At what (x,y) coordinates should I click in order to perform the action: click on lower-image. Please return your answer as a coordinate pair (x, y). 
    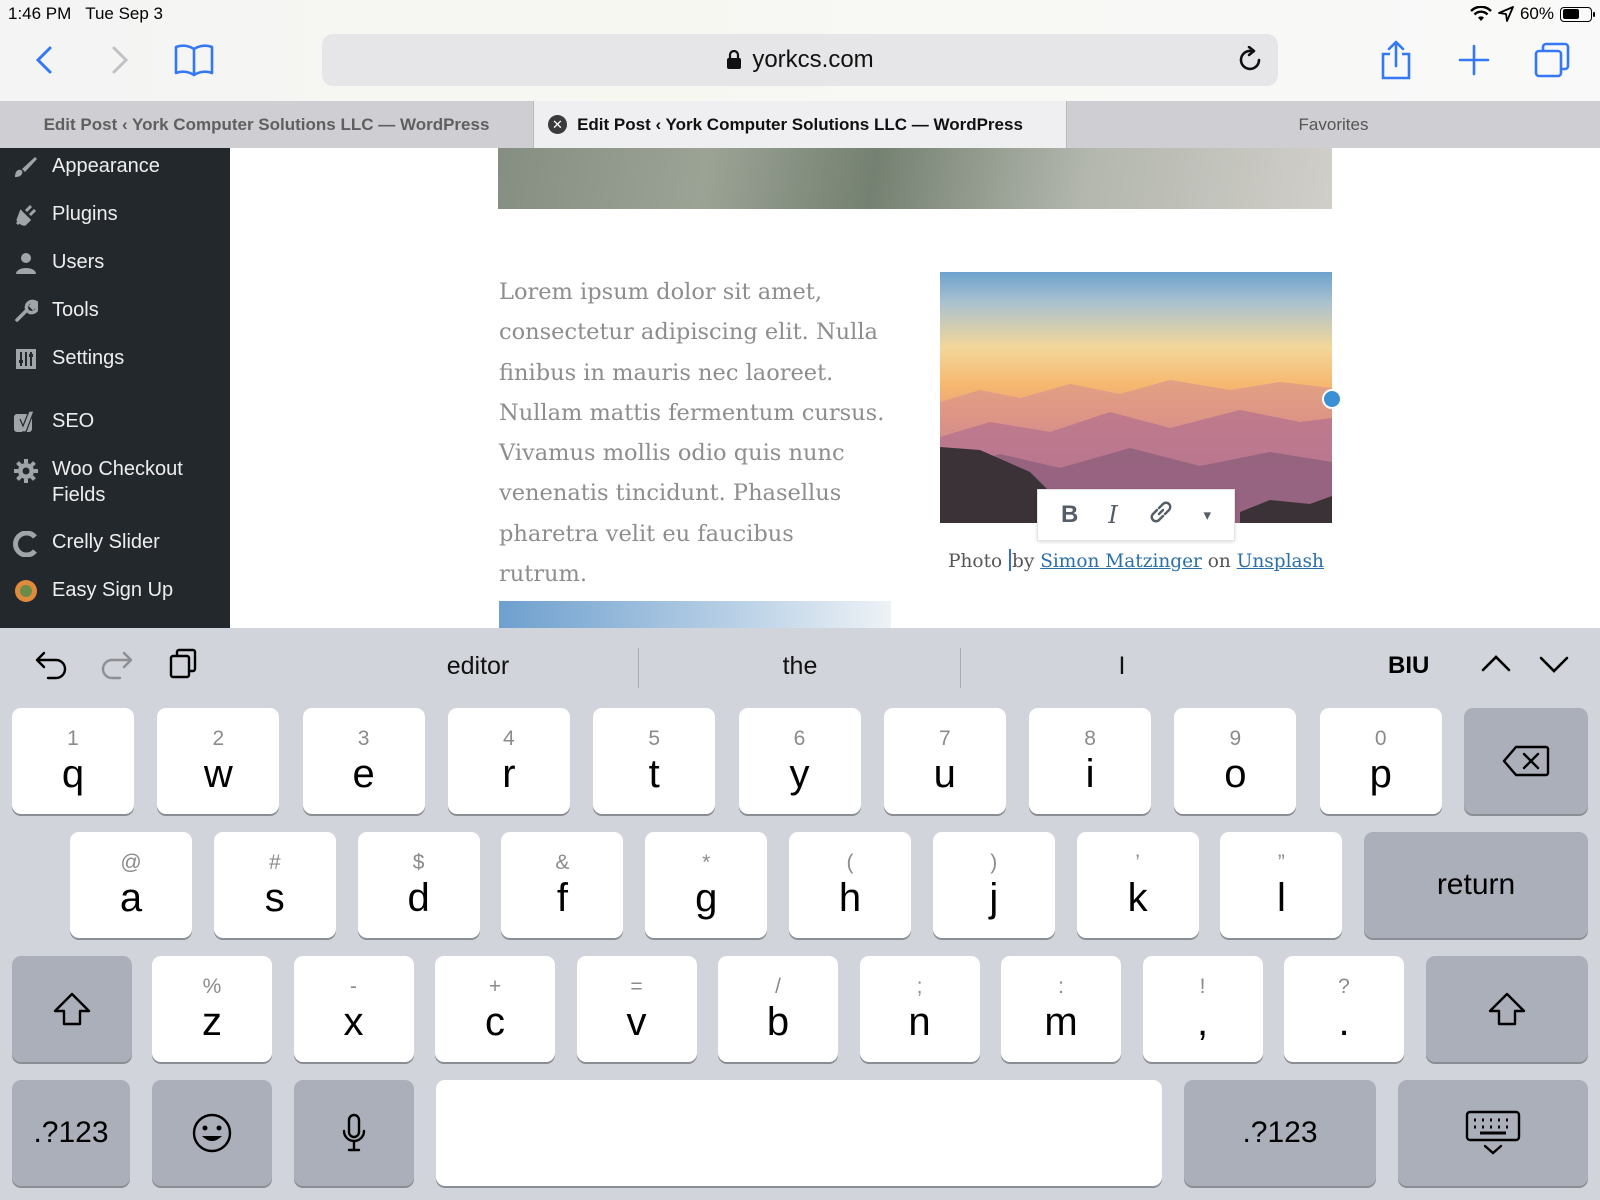
    Looking at the image, I should click on (695, 614).